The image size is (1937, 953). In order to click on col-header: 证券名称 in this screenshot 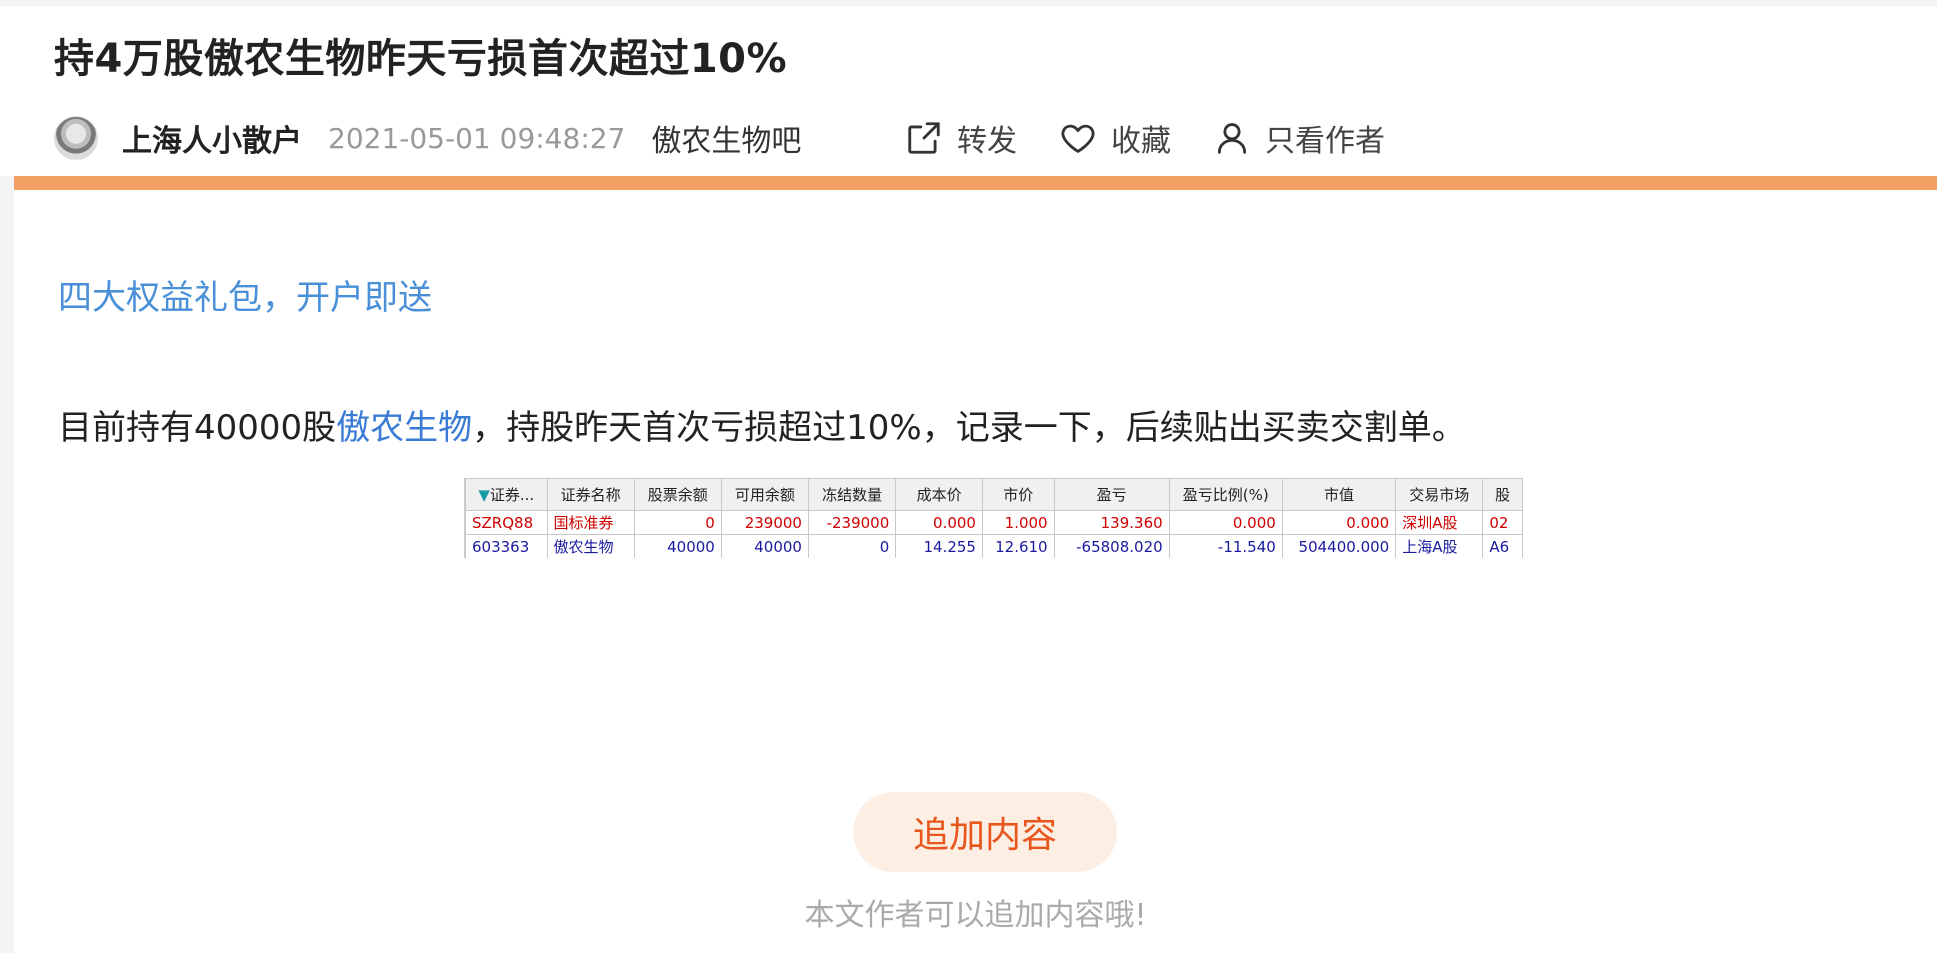, I will do `click(590, 494)`.